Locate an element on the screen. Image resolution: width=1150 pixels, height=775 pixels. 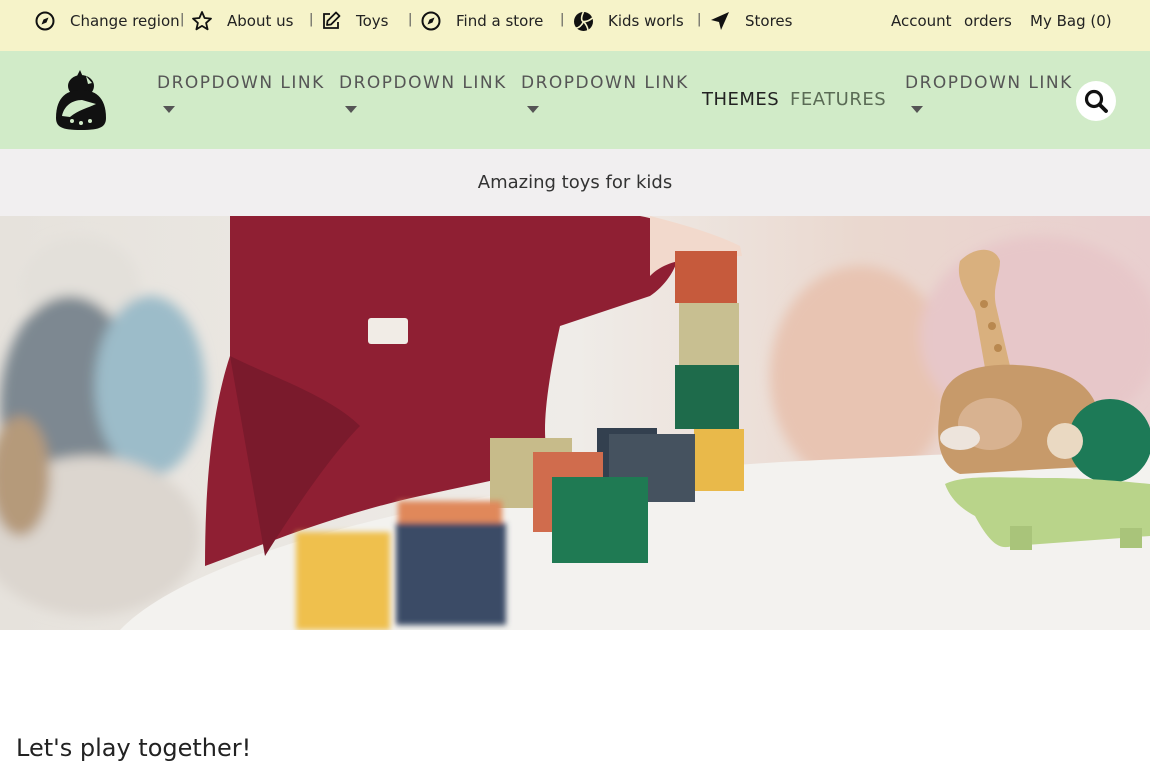
edit-icon is located at coordinates (331, 21).